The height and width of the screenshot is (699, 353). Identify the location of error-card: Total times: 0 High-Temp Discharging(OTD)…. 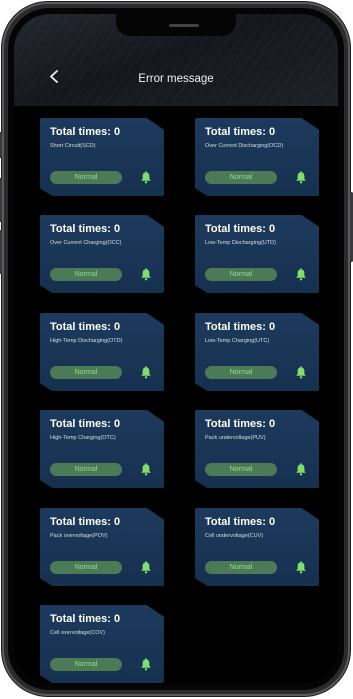
(102, 352).